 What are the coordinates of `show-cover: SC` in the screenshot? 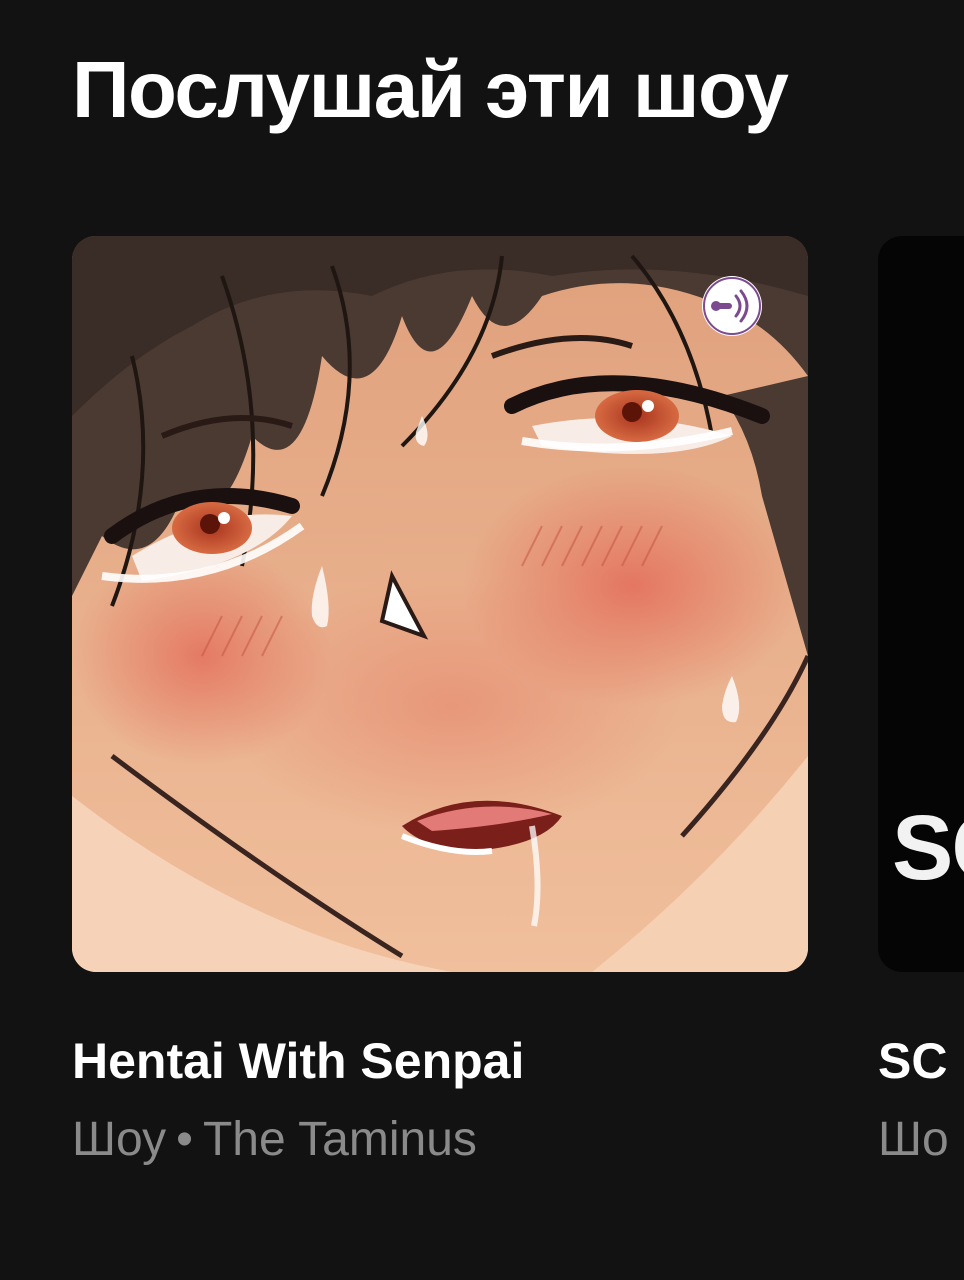 It's located at (921, 604).